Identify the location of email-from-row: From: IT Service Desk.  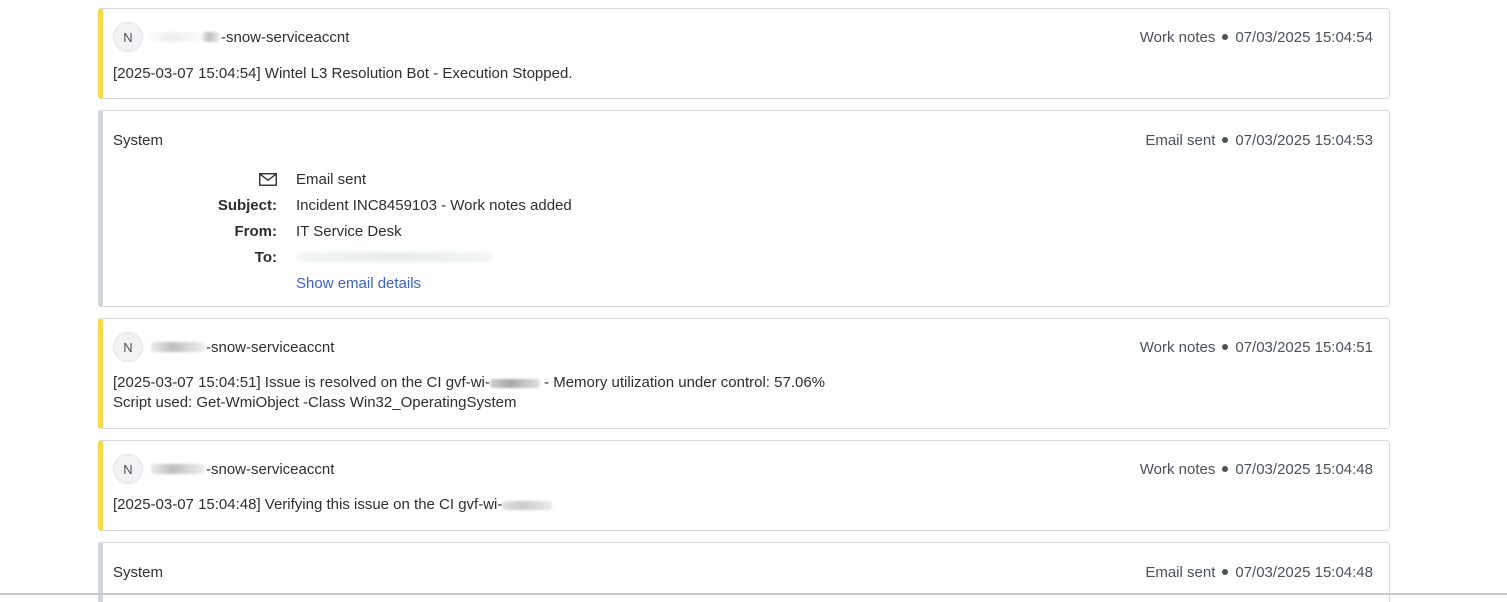
(413, 231).